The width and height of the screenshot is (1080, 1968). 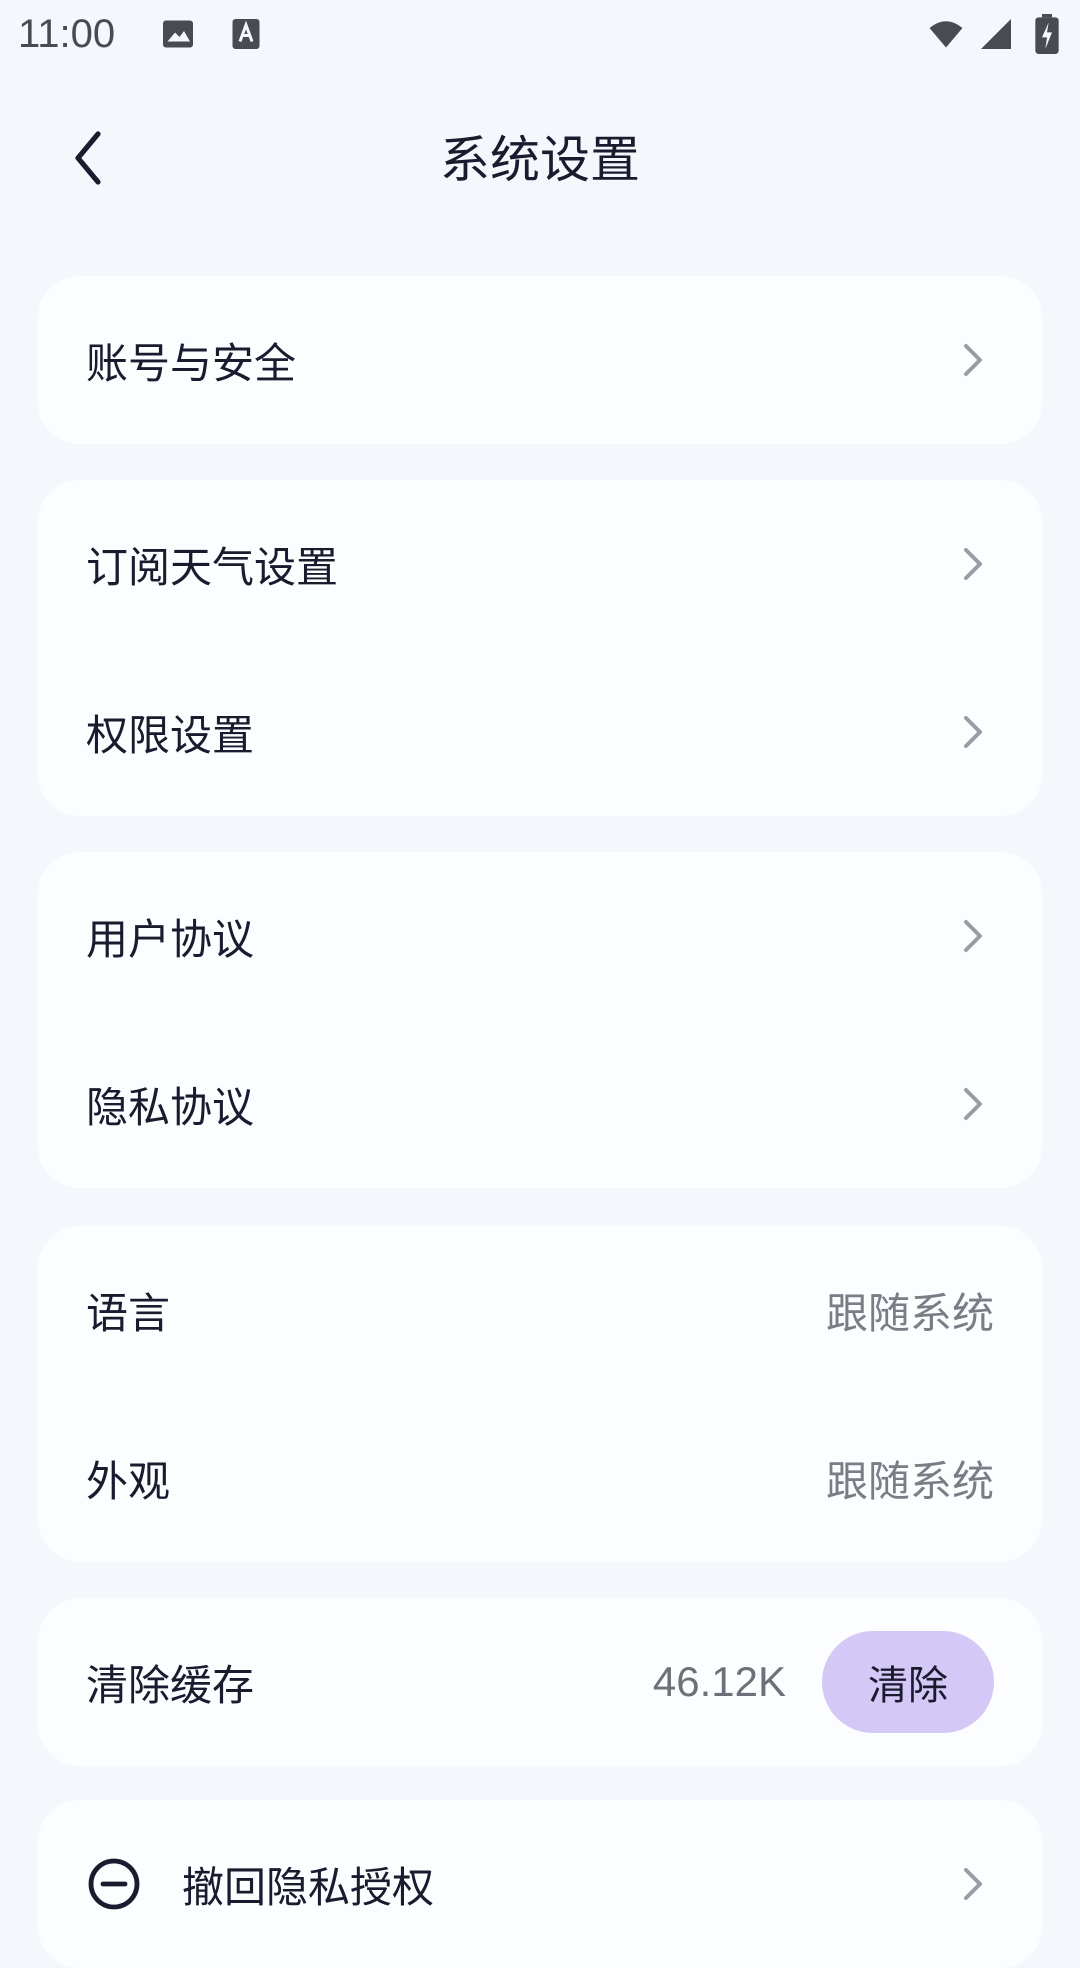 I want to click on signal-icon, so click(x=996, y=34).